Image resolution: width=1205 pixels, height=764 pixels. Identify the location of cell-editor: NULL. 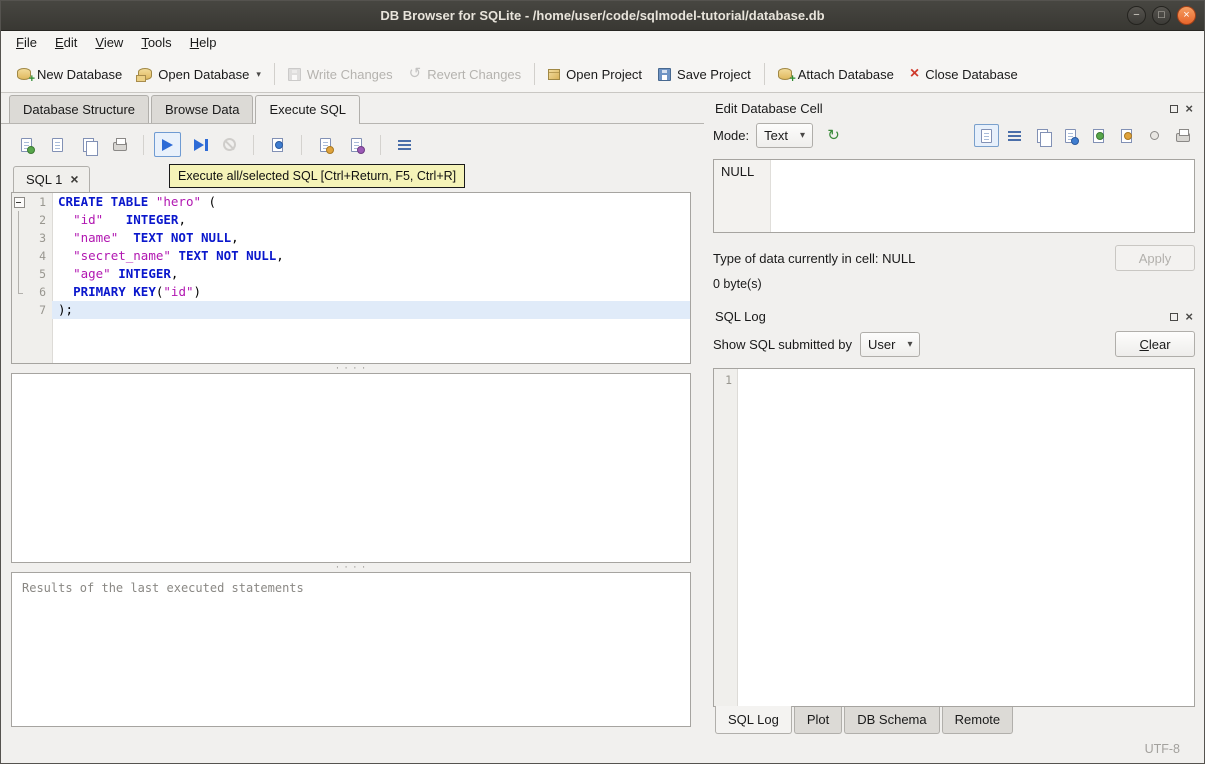
(954, 196).